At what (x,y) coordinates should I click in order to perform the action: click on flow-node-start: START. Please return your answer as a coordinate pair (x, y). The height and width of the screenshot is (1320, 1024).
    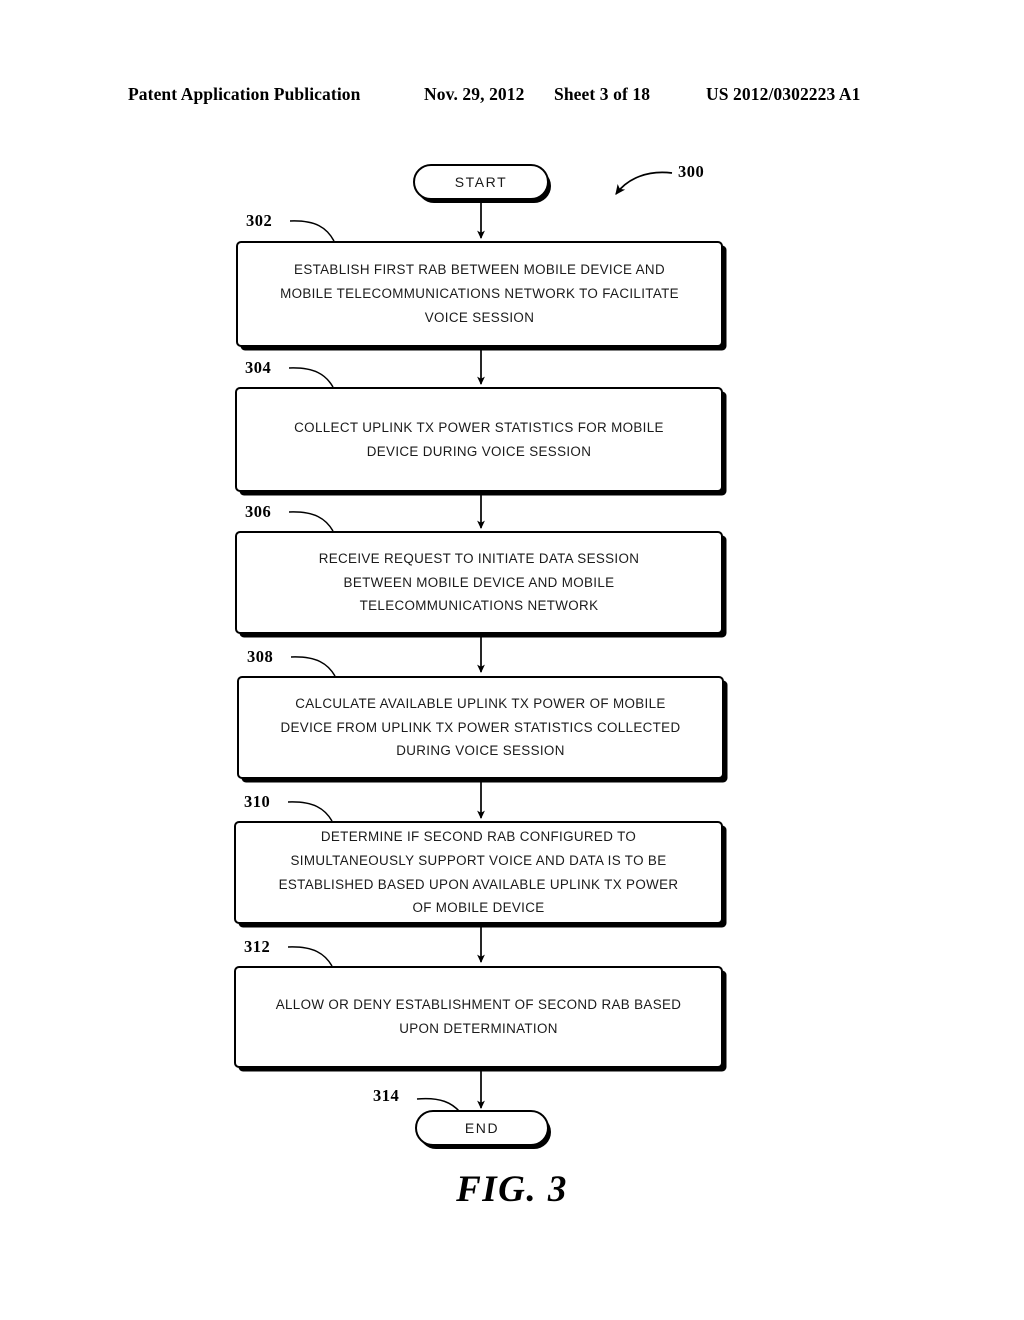
    Looking at the image, I should click on (481, 182).